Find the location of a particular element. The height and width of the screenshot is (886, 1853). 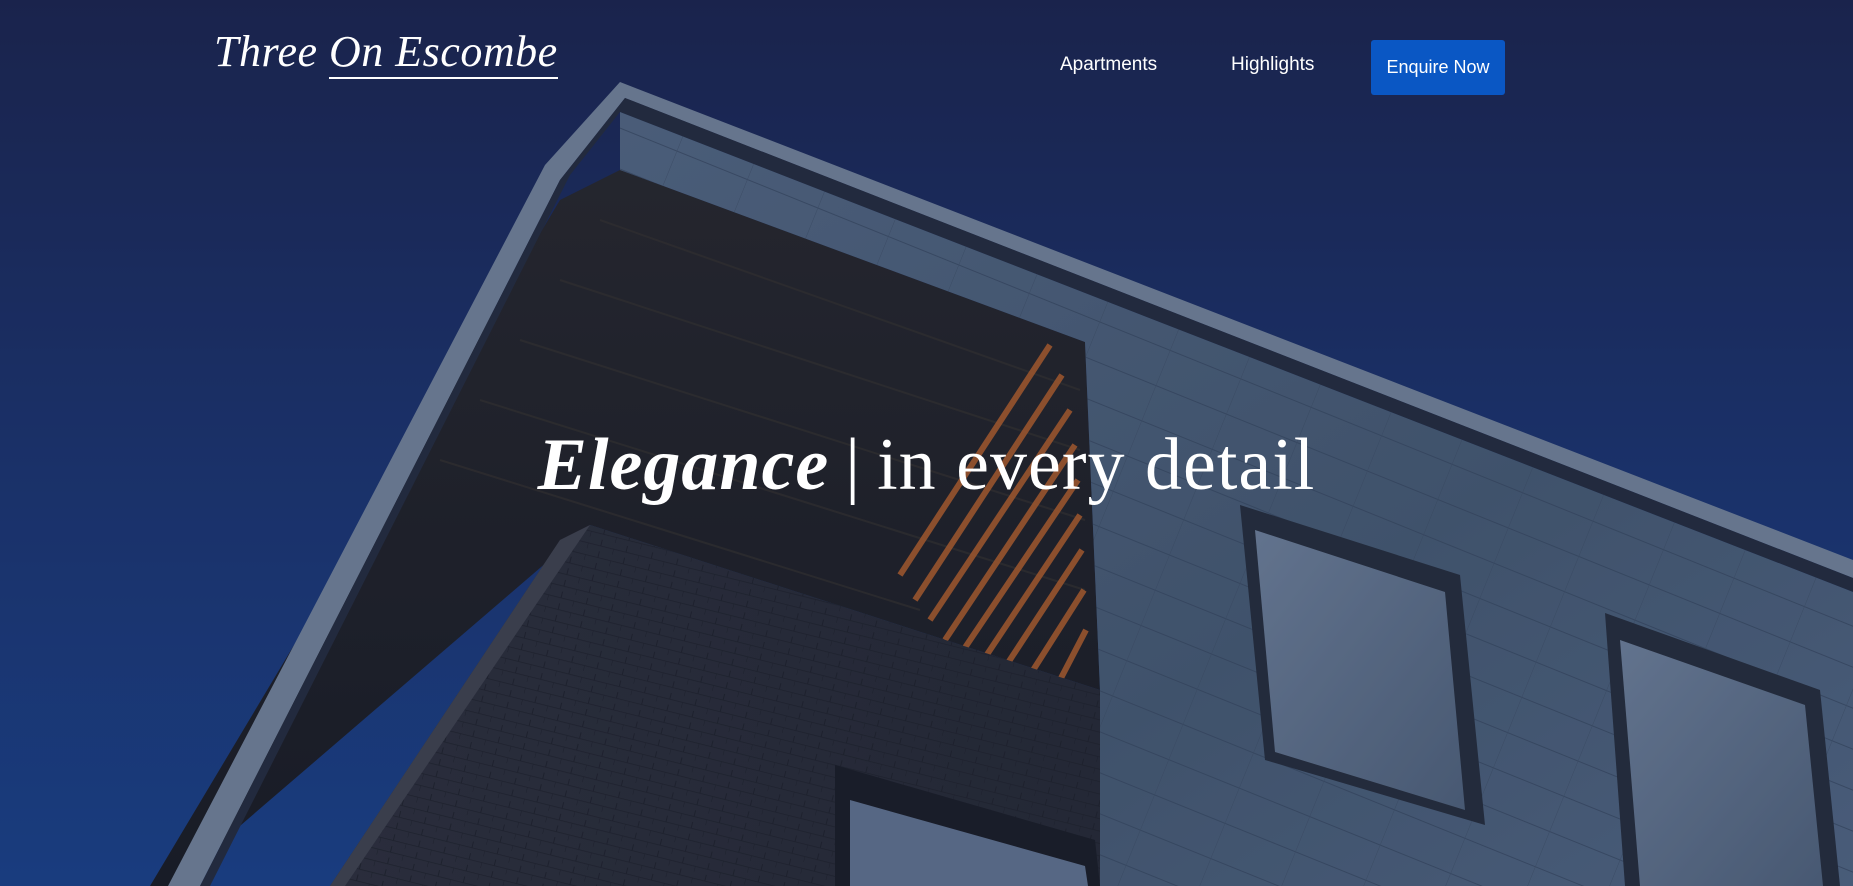

nav-link-apartments: Apartments is located at coordinates (1108, 65).